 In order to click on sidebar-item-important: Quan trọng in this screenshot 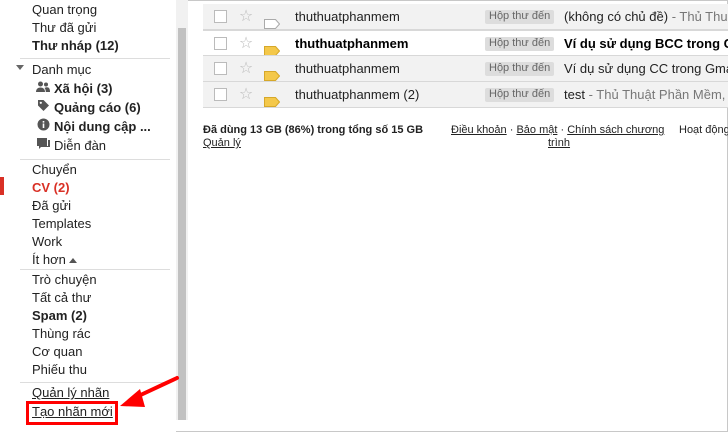, I will do `click(64, 10)`.